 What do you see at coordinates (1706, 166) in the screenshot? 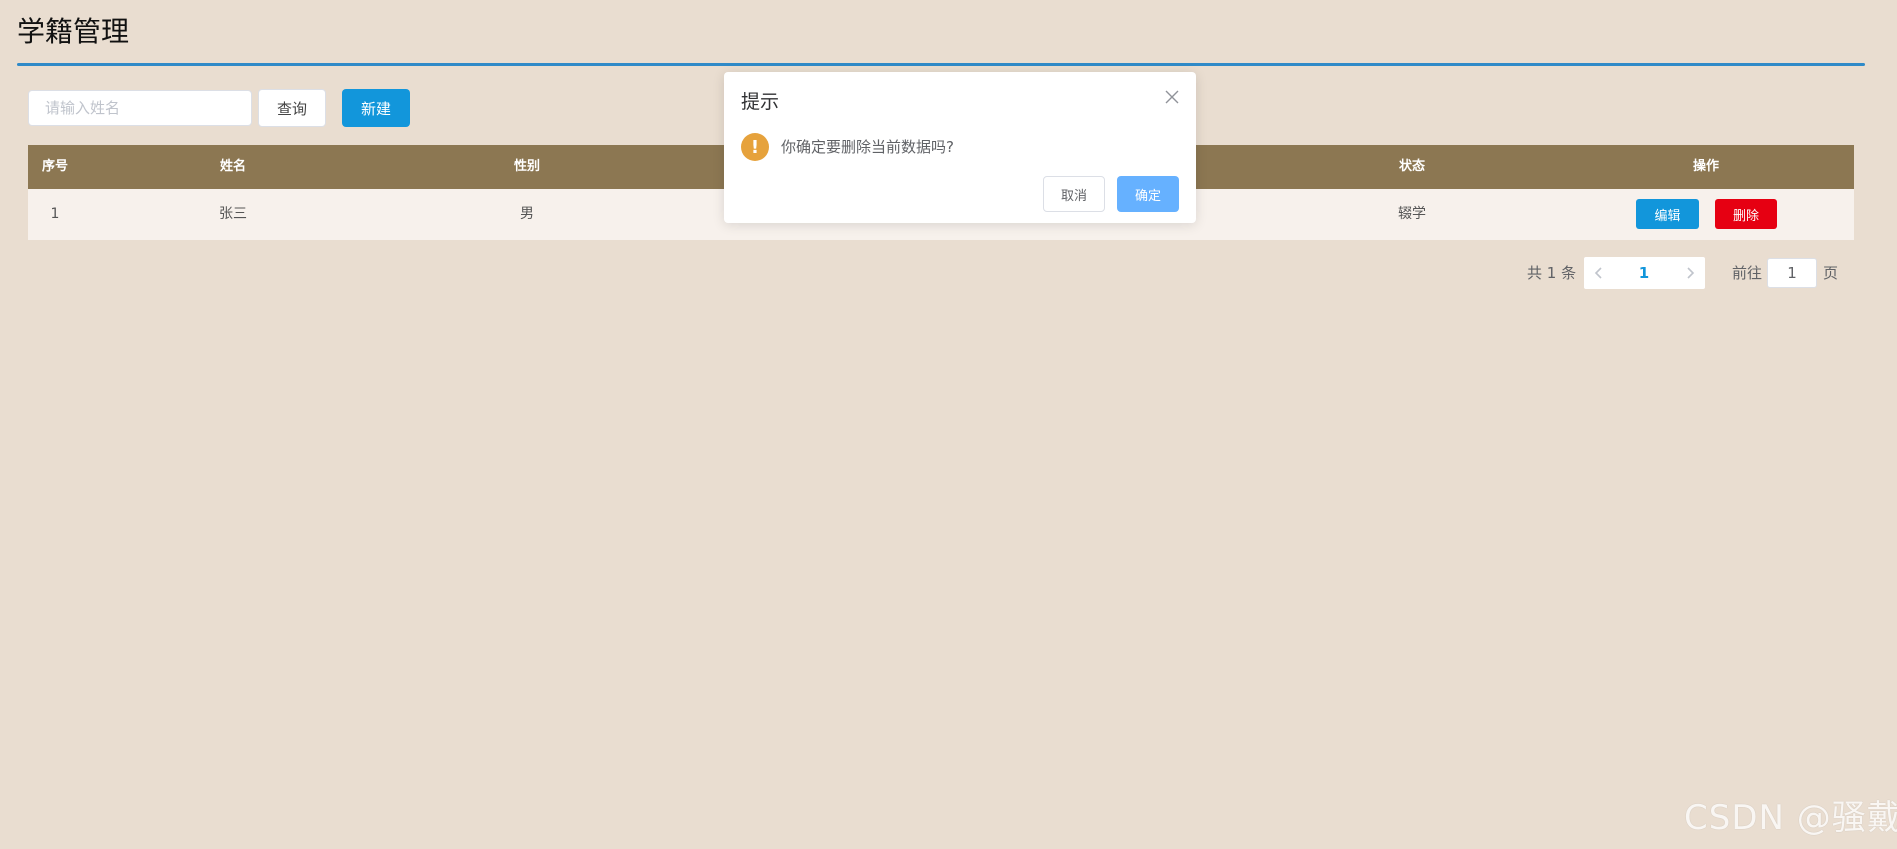
I see `column-header-actions: 操作` at bounding box center [1706, 166].